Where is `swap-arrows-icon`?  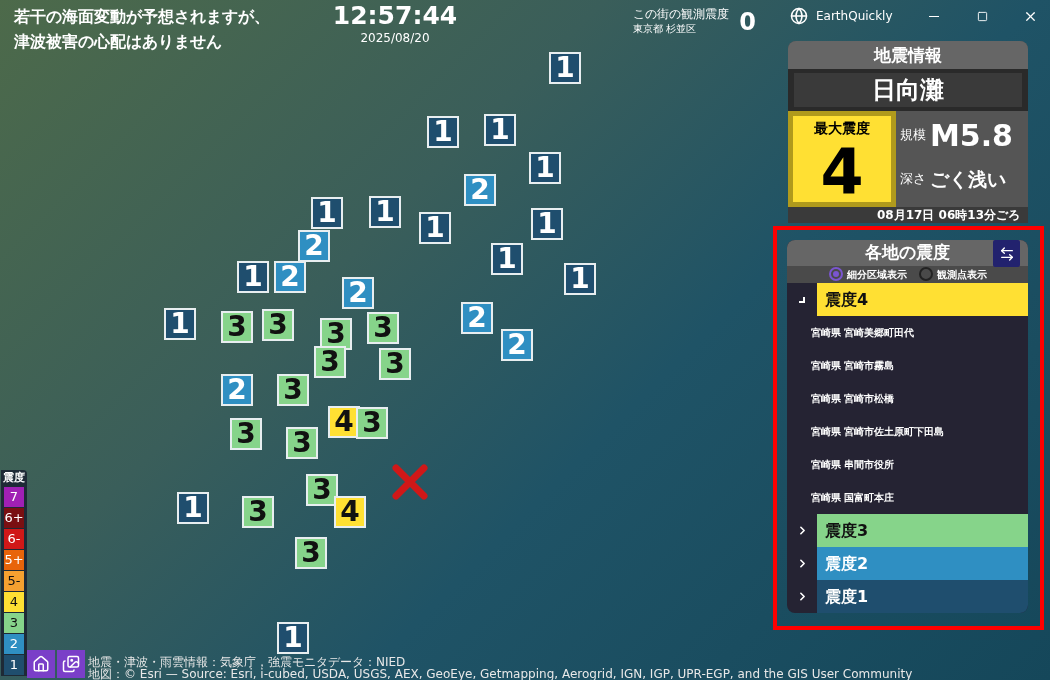
swap-arrows-icon is located at coordinates (1006, 253).